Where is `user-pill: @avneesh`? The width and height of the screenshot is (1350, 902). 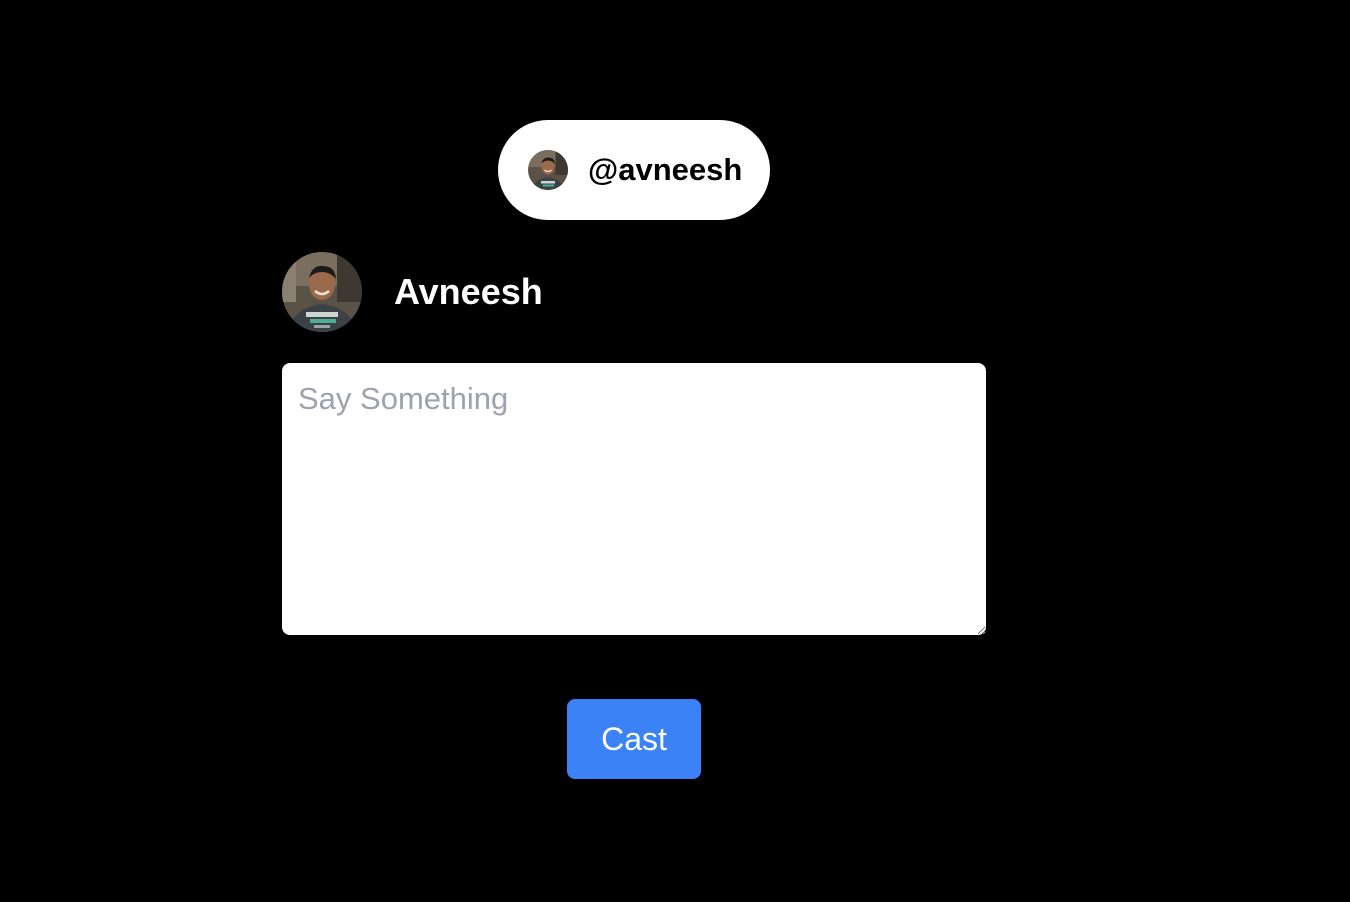 user-pill: @avneesh is located at coordinates (634, 170).